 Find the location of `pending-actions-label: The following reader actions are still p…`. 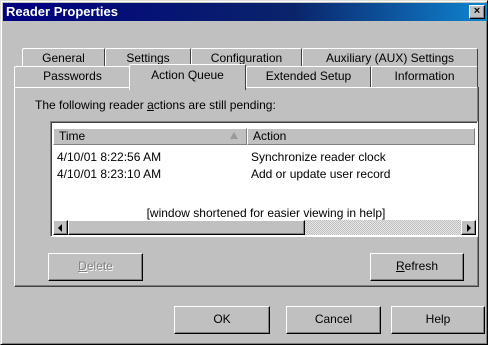

pending-actions-label: The following reader actions are still p… is located at coordinates (155, 105).